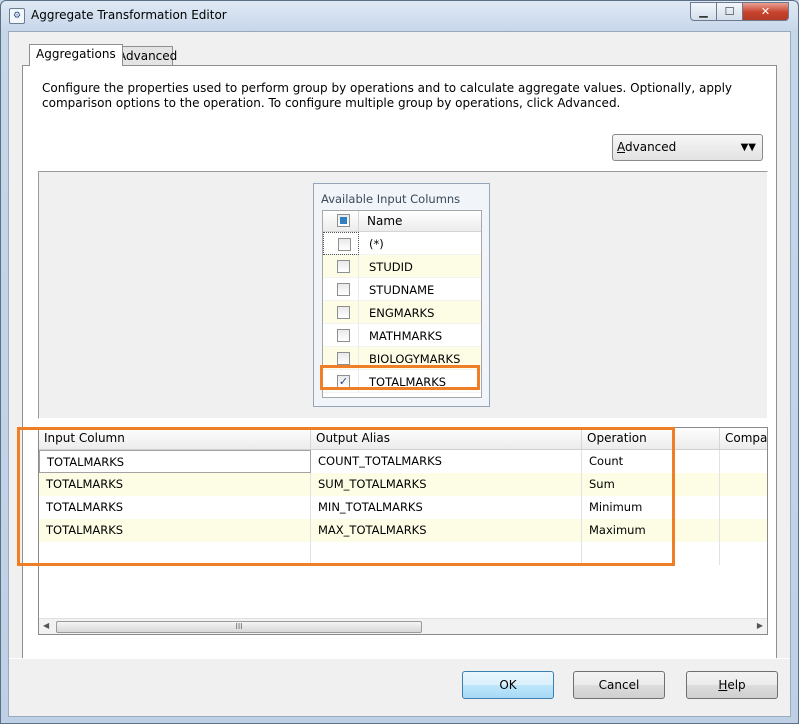 Image resolution: width=799 pixels, height=724 pixels. What do you see at coordinates (76, 55) in the screenshot?
I see `tab-aggregations: Aggregations` at bounding box center [76, 55].